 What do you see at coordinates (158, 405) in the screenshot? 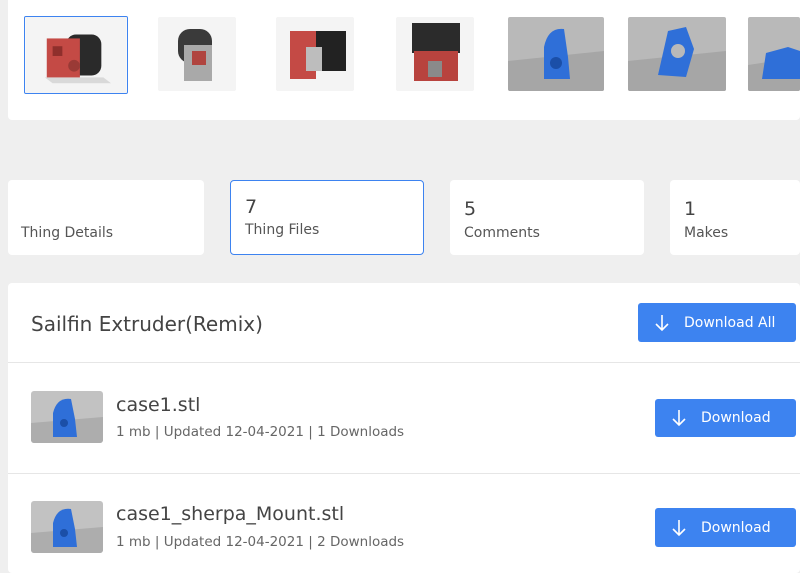
I see `file-name: case1.stl` at bounding box center [158, 405].